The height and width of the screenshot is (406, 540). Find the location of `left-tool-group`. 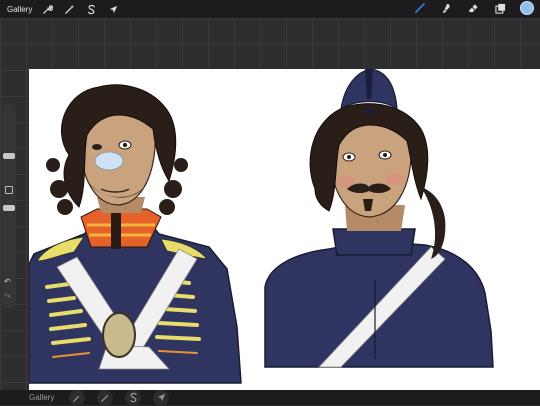

left-tool-group is located at coordinates (80, 9).